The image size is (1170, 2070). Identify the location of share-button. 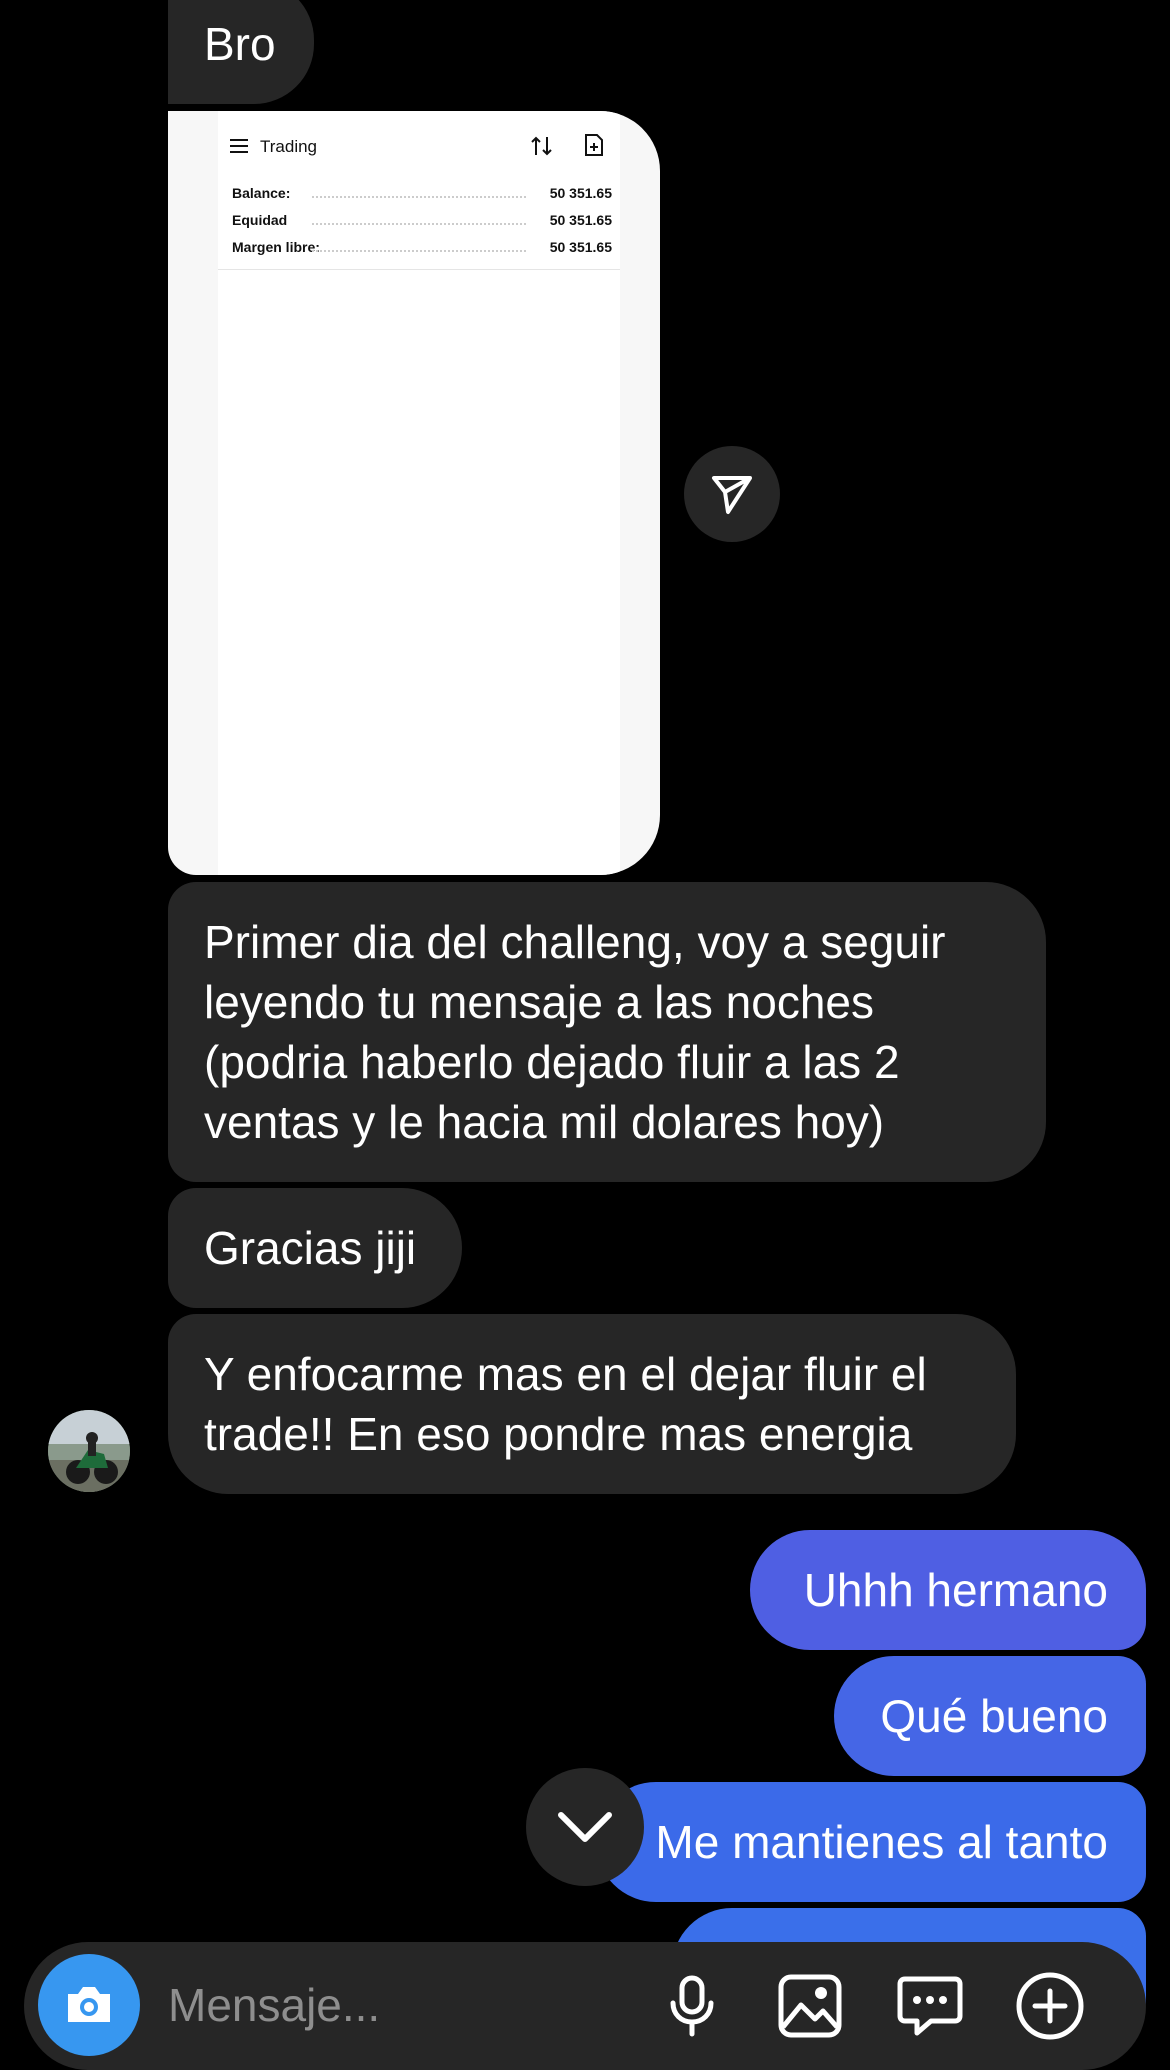
(732, 494).